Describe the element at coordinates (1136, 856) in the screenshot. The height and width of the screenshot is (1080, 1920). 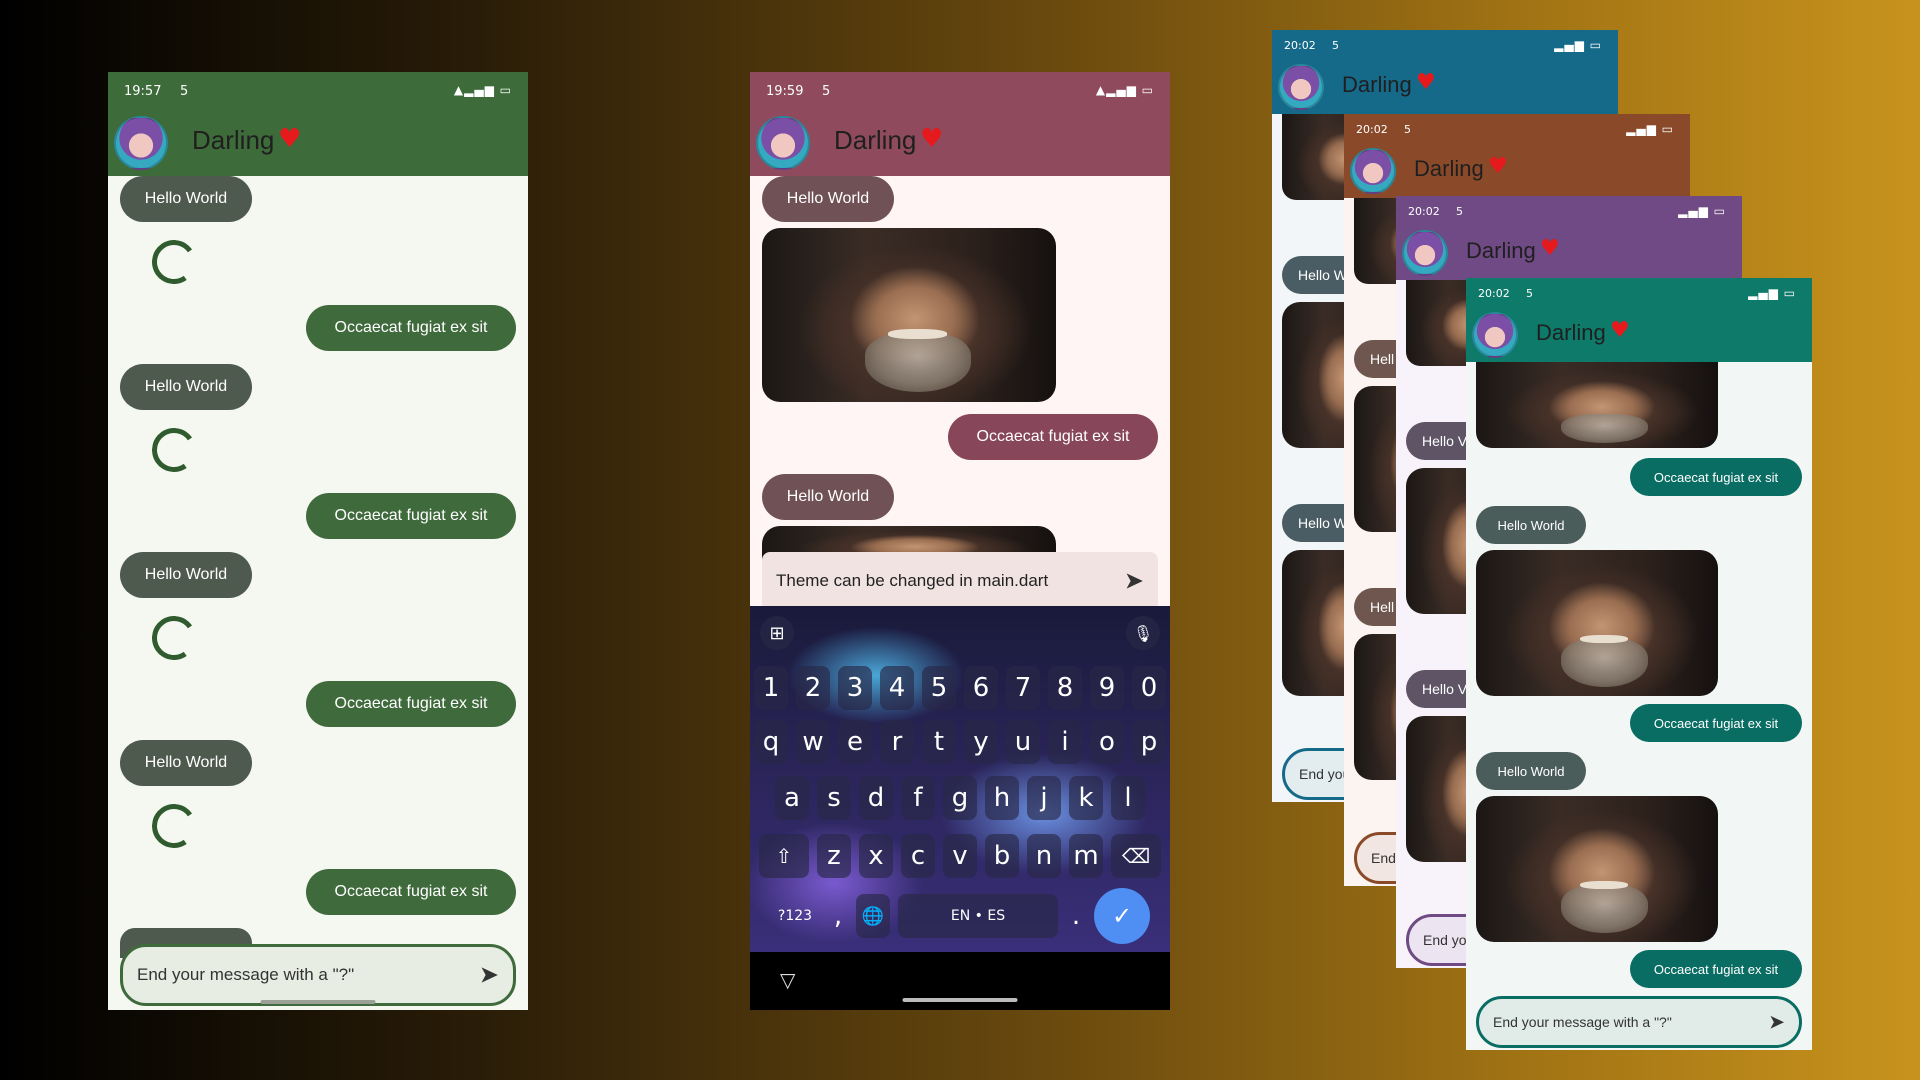
I see `backspace-icon: ⌫` at that location.